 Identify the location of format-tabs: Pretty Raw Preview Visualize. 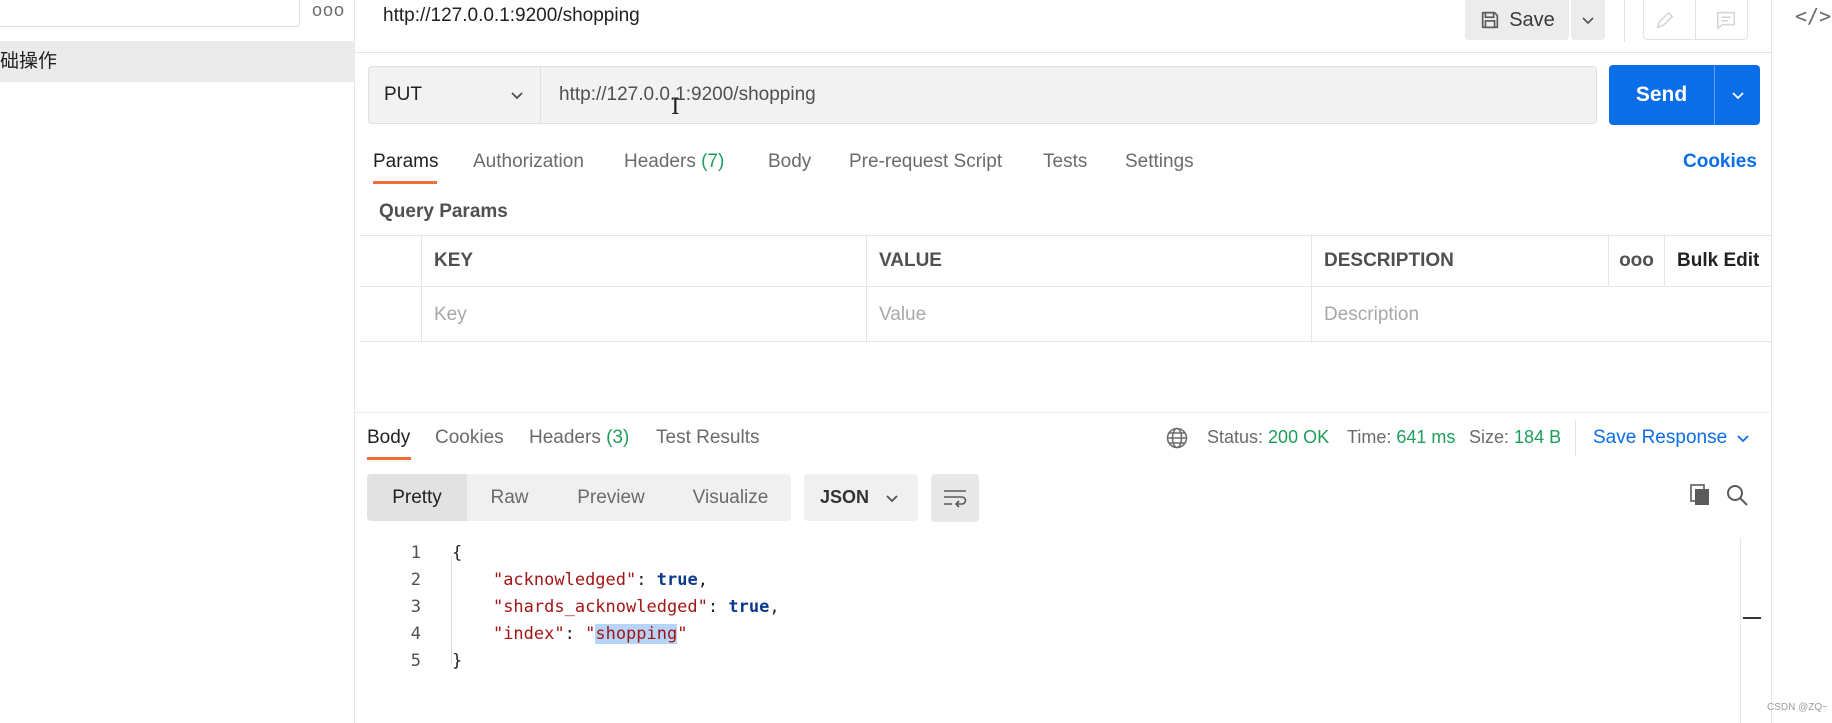
(579, 497).